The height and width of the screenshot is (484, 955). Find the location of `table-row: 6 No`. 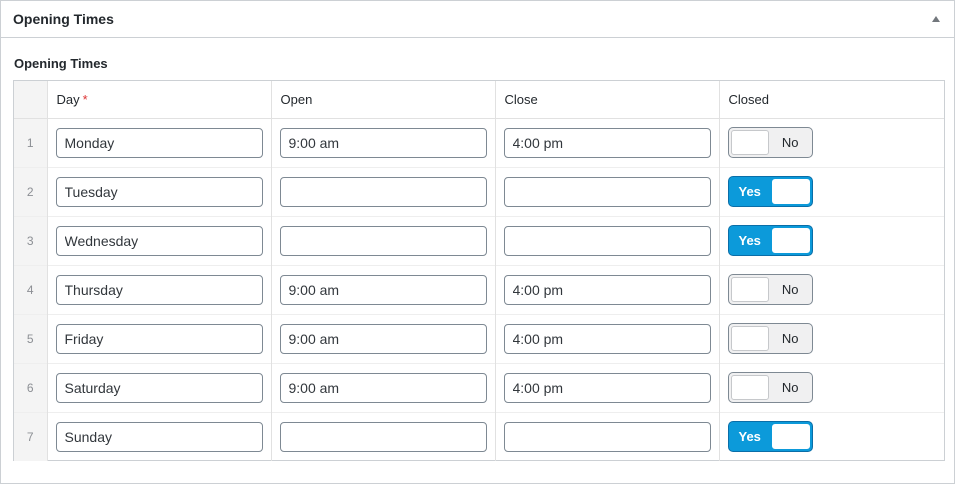

table-row: 6 No is located at coordinates (479, 387).